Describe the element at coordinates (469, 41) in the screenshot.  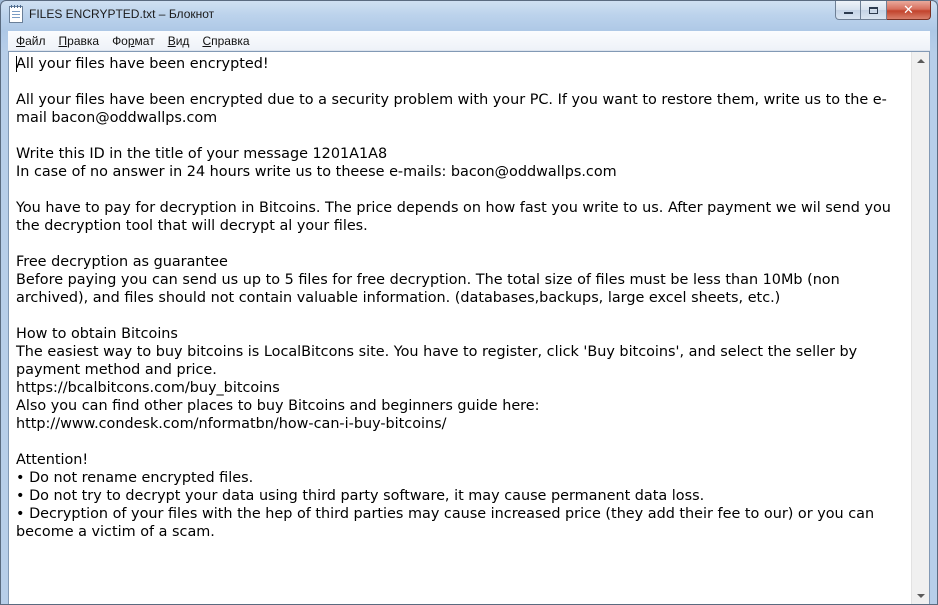
I see `menu-bar: Файл Правка Формат Вид Справка` at that location.